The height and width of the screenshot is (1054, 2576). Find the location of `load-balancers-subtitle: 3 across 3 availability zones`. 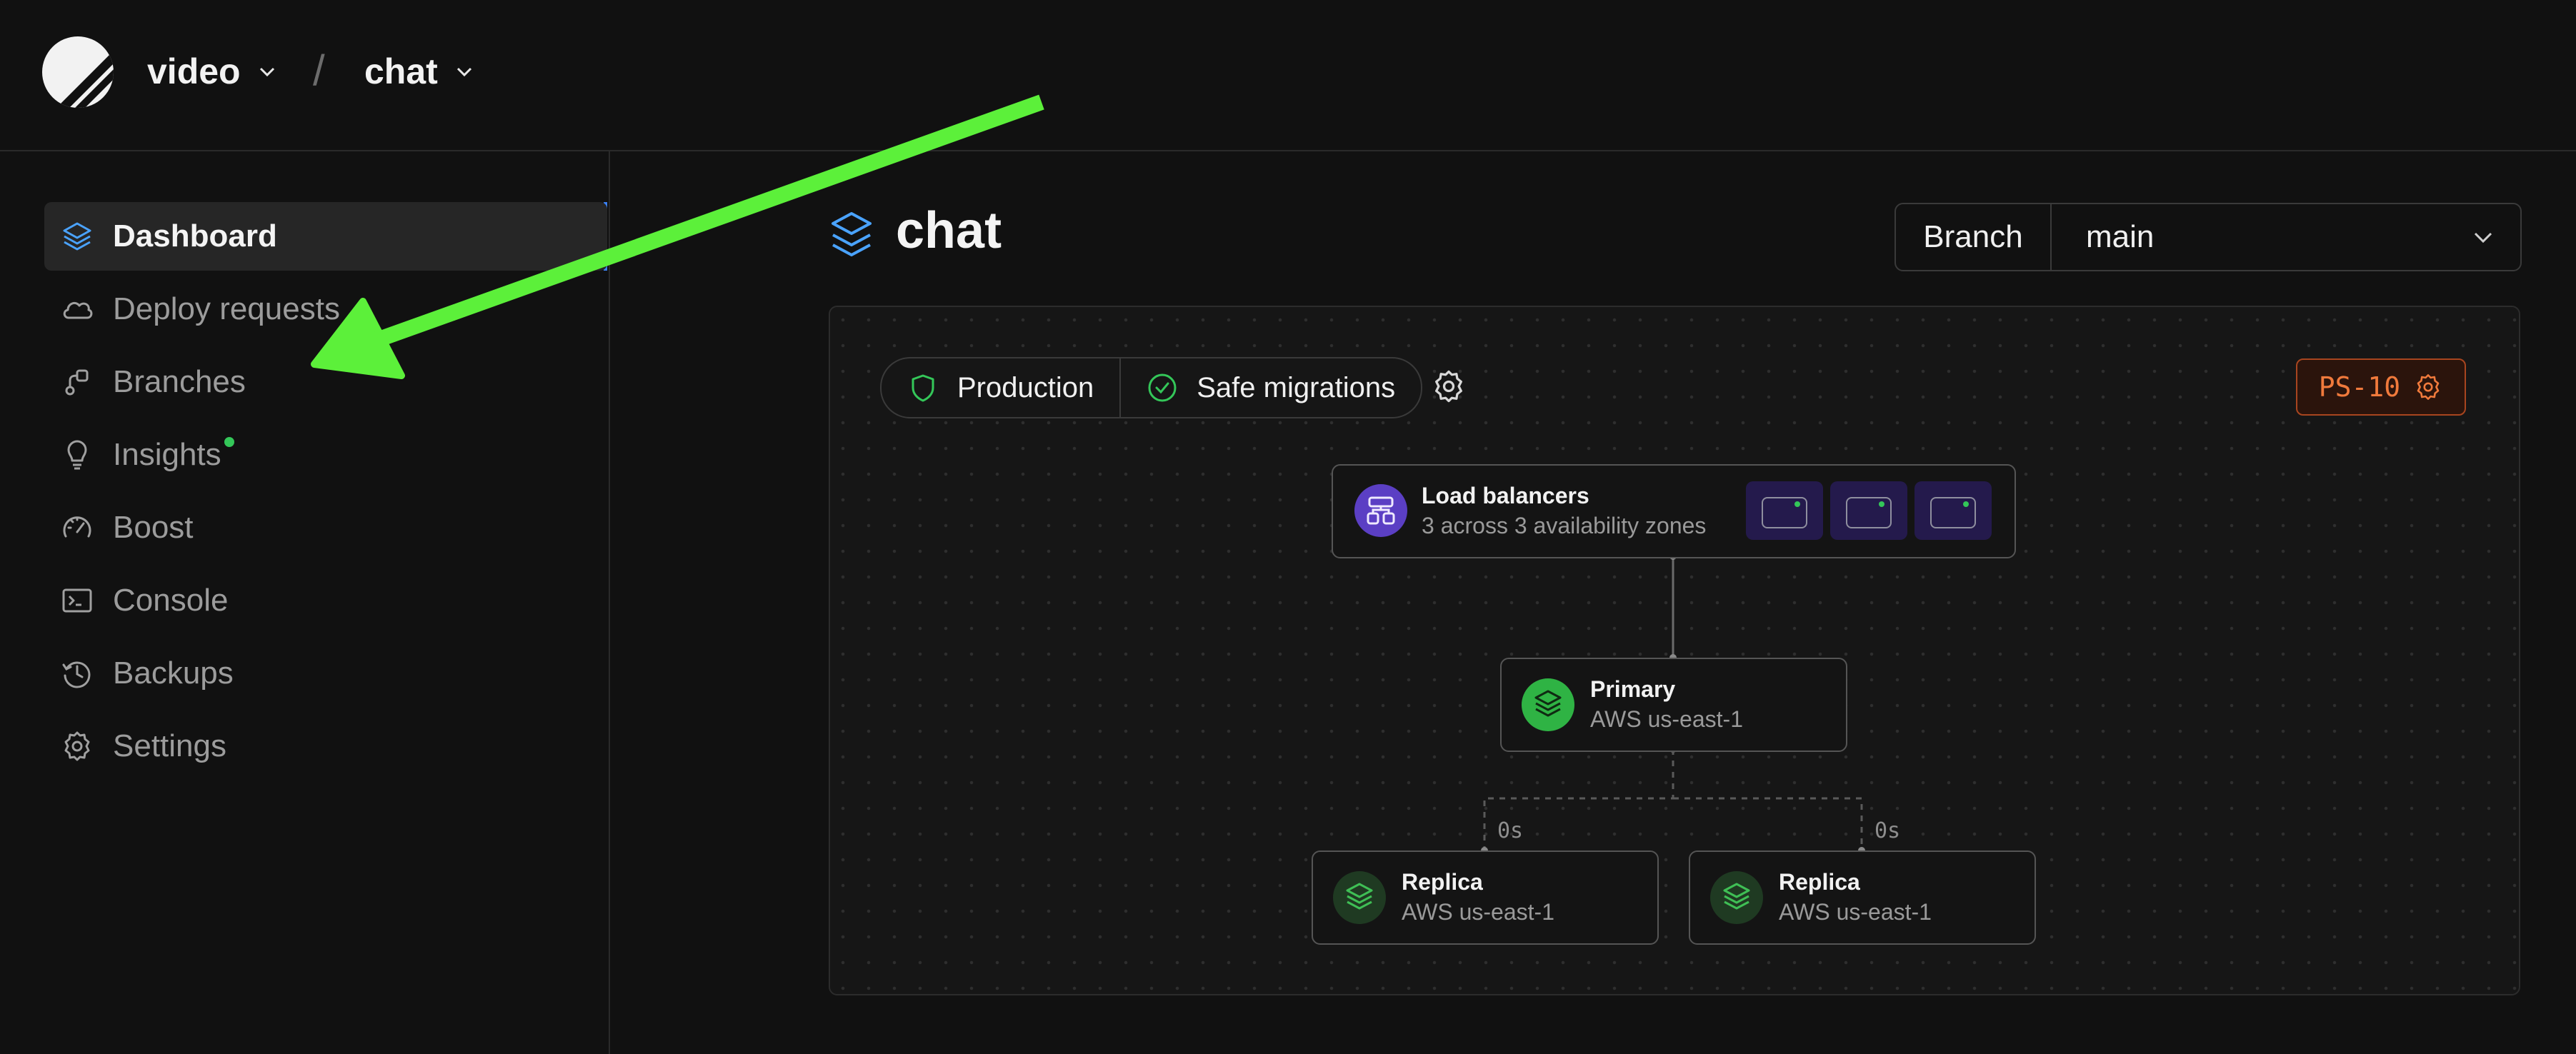

load-balancers-subtitle: 3 across 3 availability zones is located at coordinates (1565, 525).